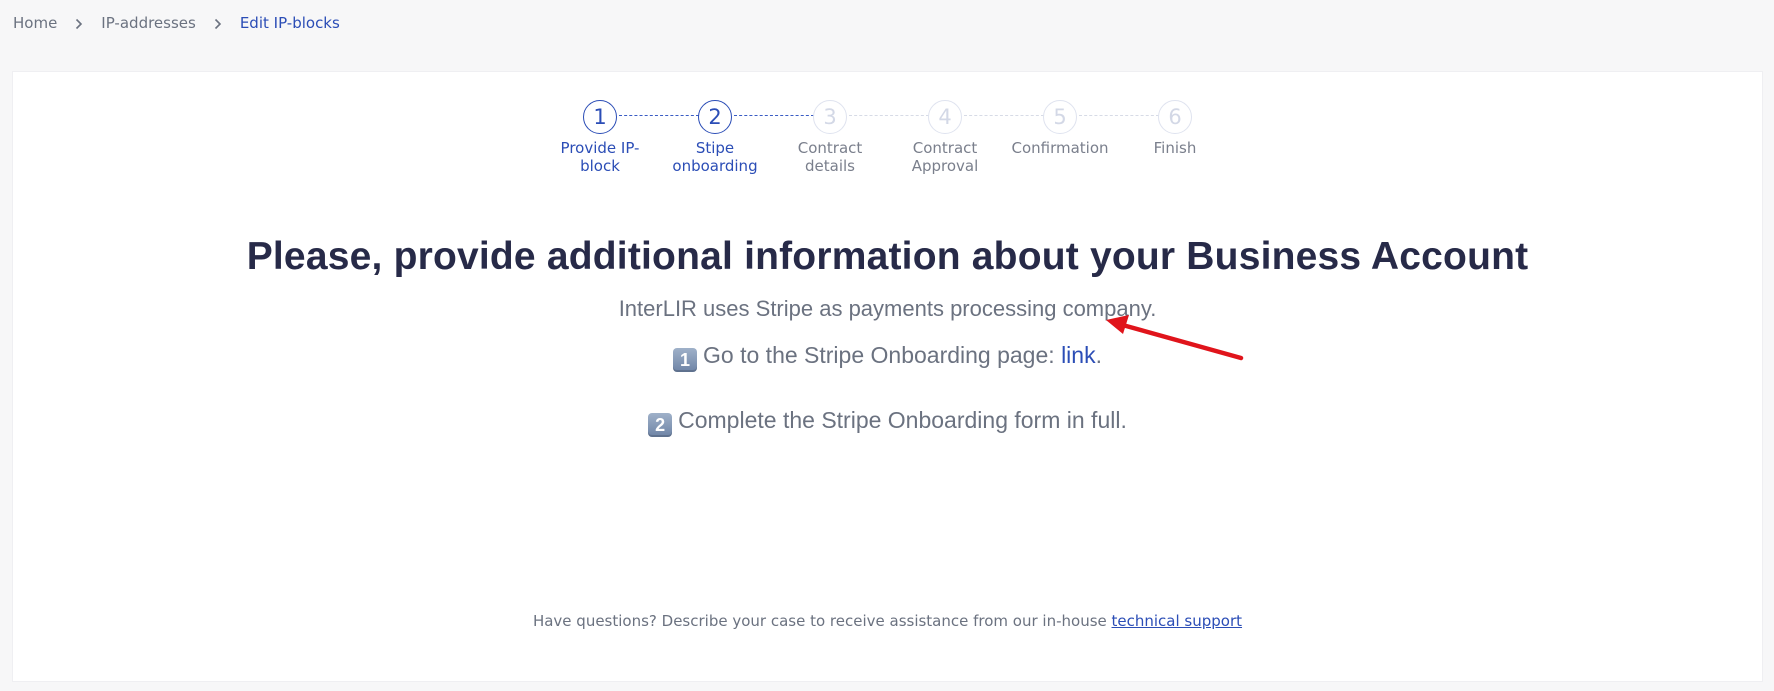 The height and width of the screenshot is (691, 1774). What do you see at coordinates (715, 157) in the screenshot?
I see `step-label: Stipe onboarding` at bounding box center [715, 157].